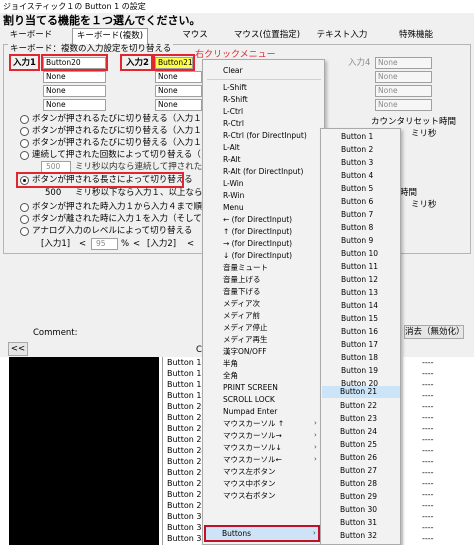 The height and width of the screenshot is (545, 474). I want to click on submenu-item: Button 16, so click(359, 332).